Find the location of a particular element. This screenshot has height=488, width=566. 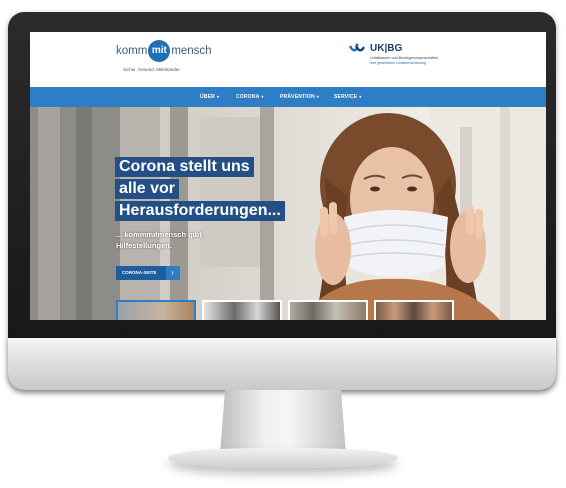

main-nav: ÜBER ▾ CORONA ▾ PRÄVENTION ▾ SERVICE ▾ is located at coordinates (288, 97).